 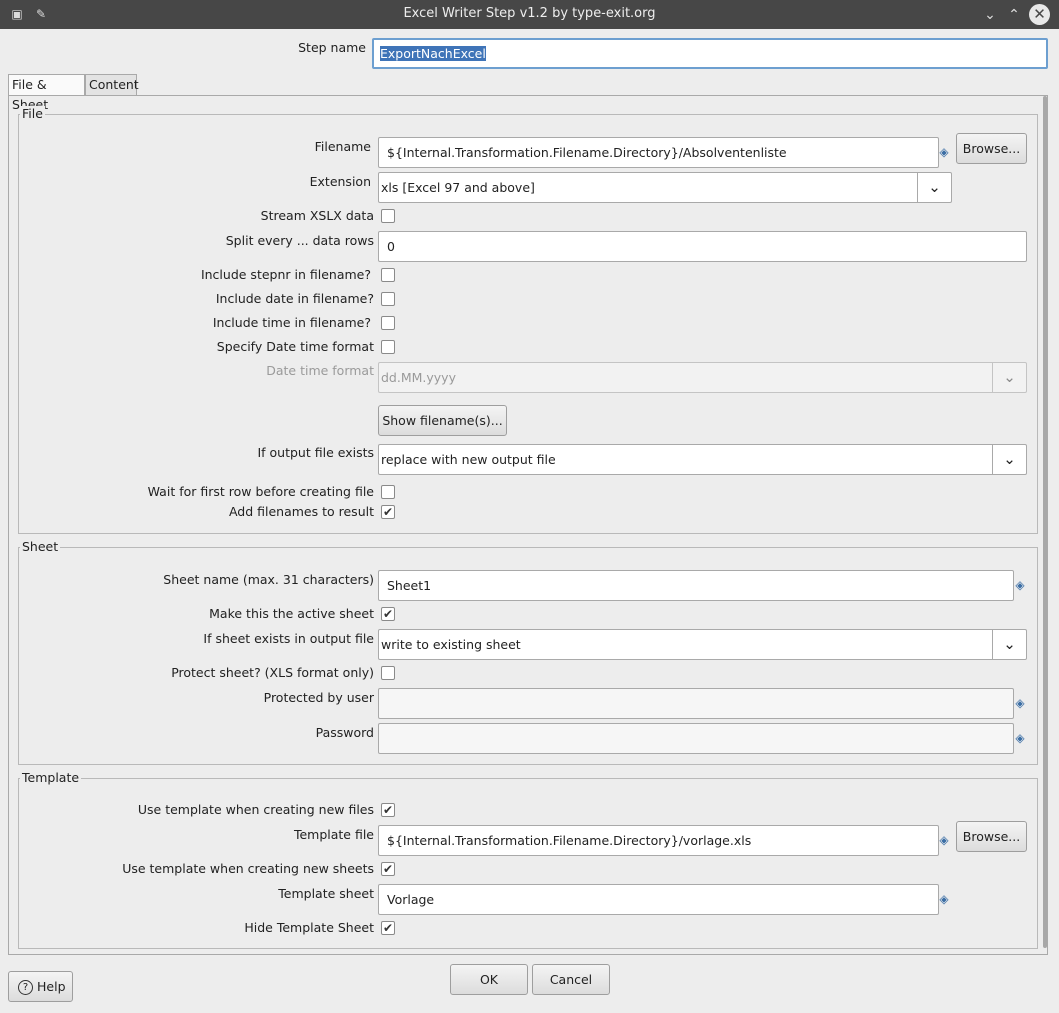 What do you see at coordinates (658, 899) in the screenshot?
I see `template-sheet-input: Vorlage` at bounding box center [658, 899].